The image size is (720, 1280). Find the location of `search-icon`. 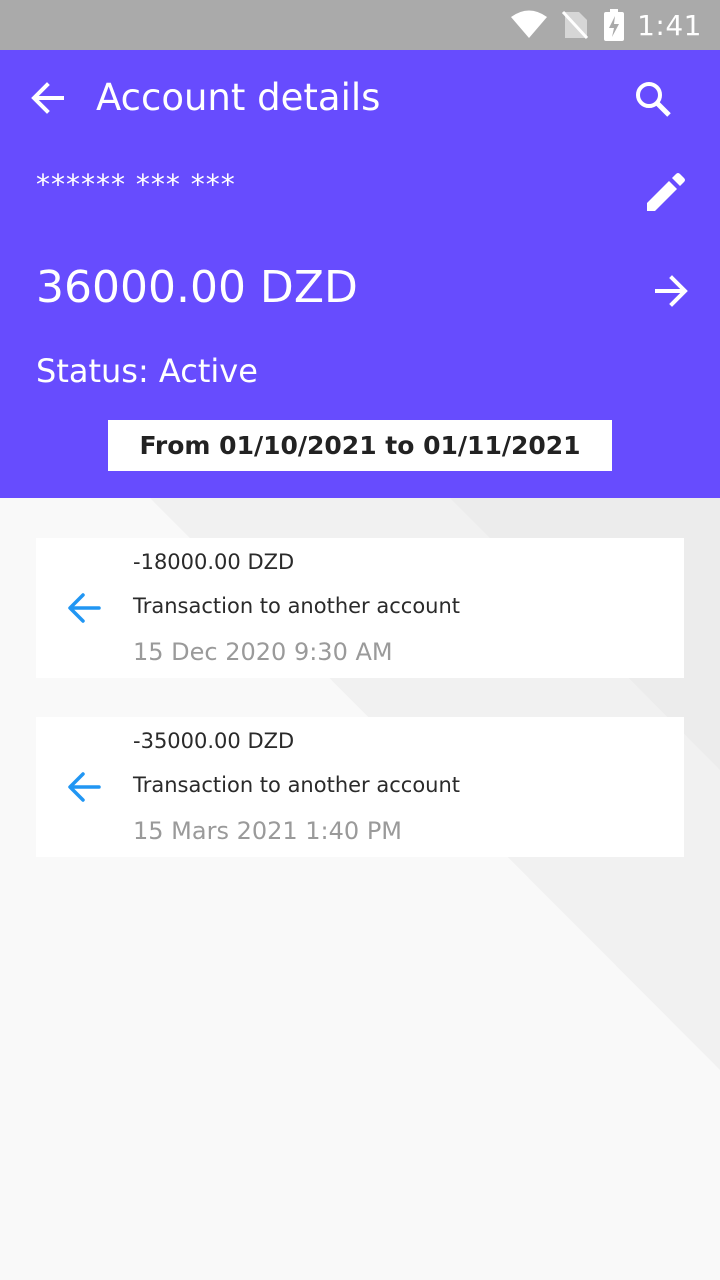

search-icon is located at coordinates (653, 101).